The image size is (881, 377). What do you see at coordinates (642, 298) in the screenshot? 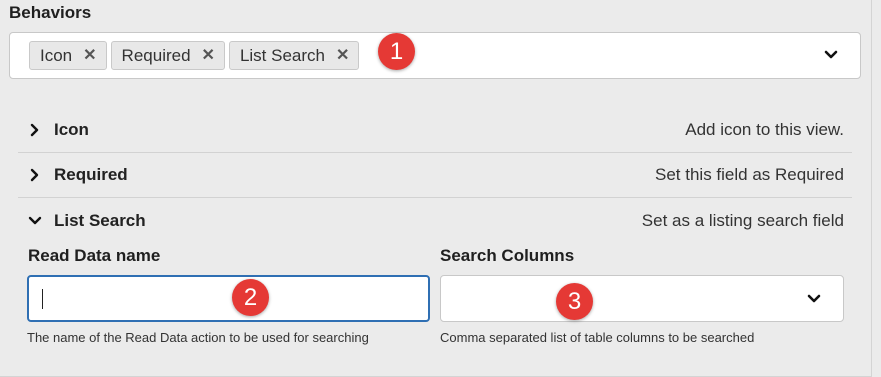
I see `search-columns-select` at bounding box center [642, 298].